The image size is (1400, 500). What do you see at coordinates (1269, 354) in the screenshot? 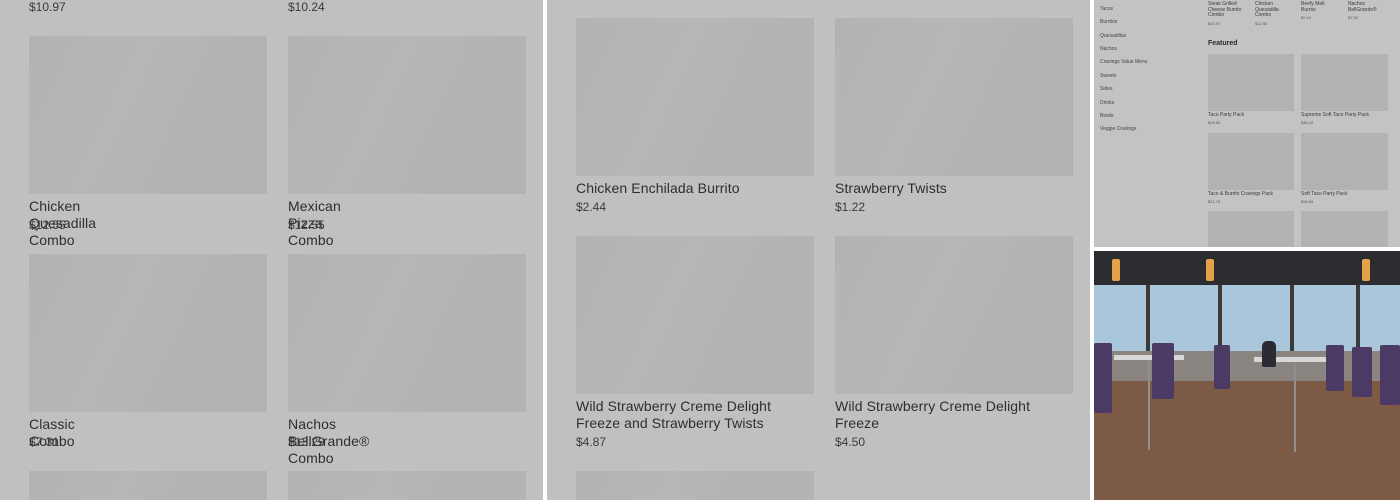
I see `seated-person` at bounding box center [1269, 354].